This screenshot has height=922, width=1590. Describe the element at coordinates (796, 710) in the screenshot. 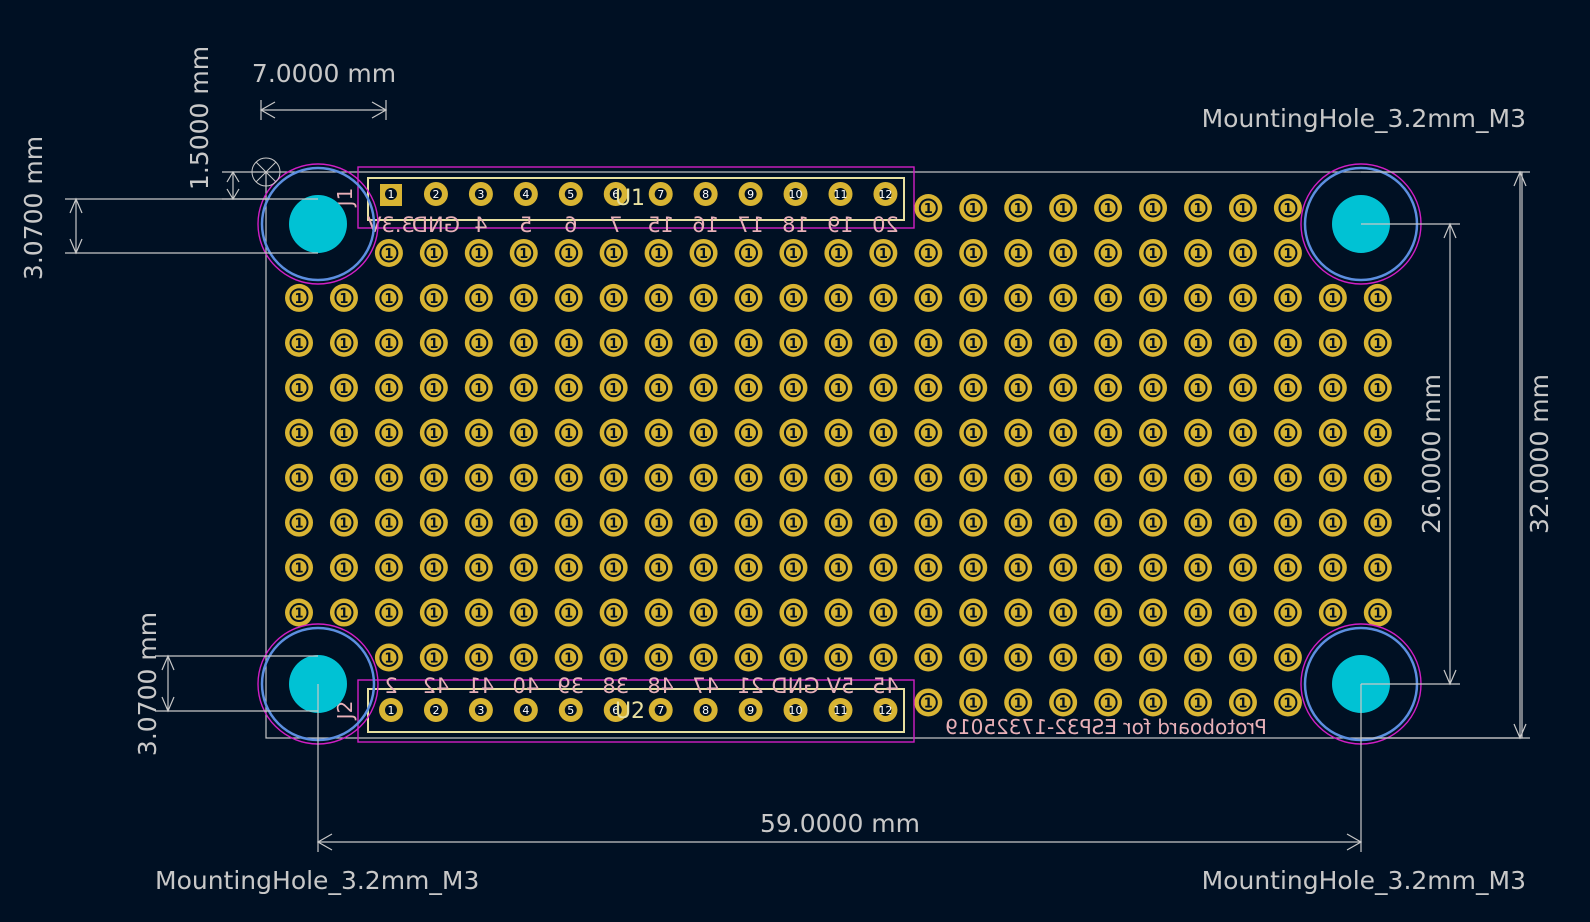

I see `pin-number-label: 10` at that location.